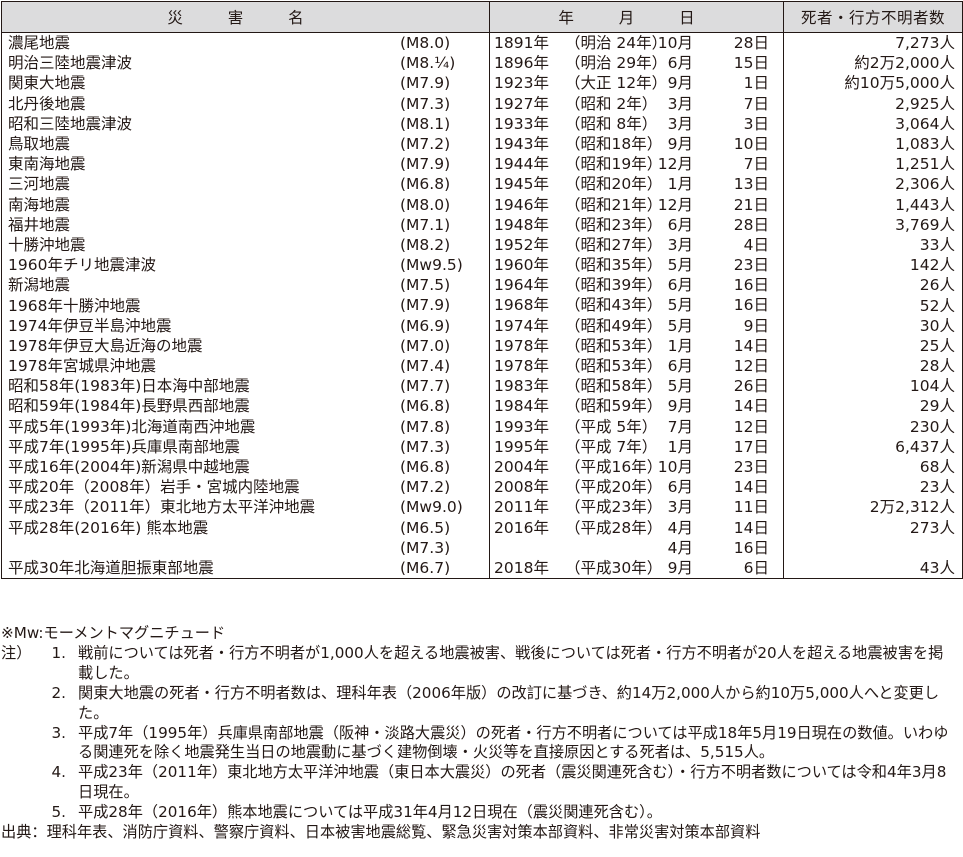  Describe the element at coordinates (636, 547) in the screenshot. I see `date-cell: 4月 16日` at that location.